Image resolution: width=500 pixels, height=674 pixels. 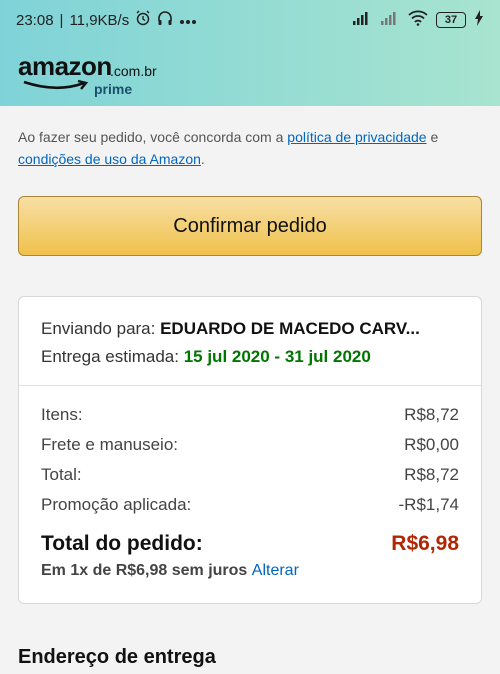 I want to click on summary-row-label: Itens:, so click(x=62, y=414).